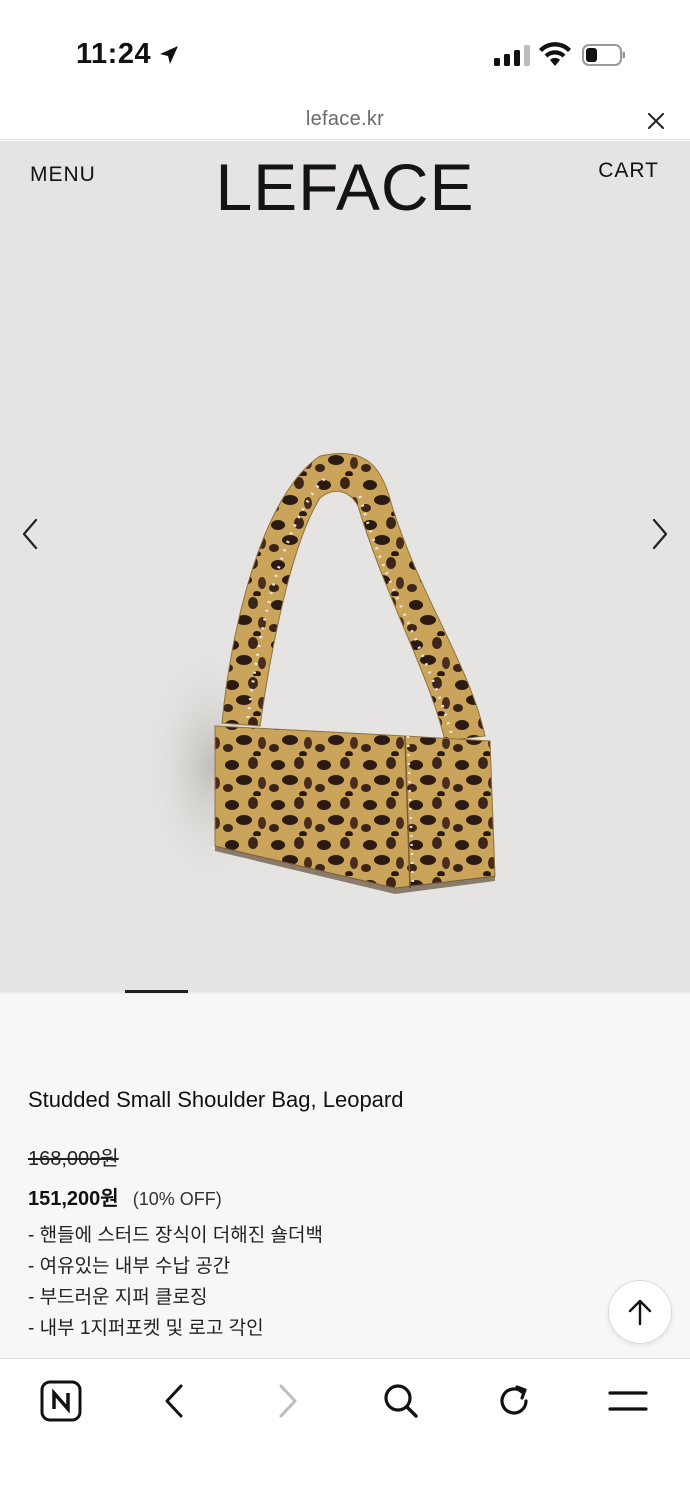 The height and width of the screenshot is (1500, 690). I want to click on wifi-icon, so click(555, 54).